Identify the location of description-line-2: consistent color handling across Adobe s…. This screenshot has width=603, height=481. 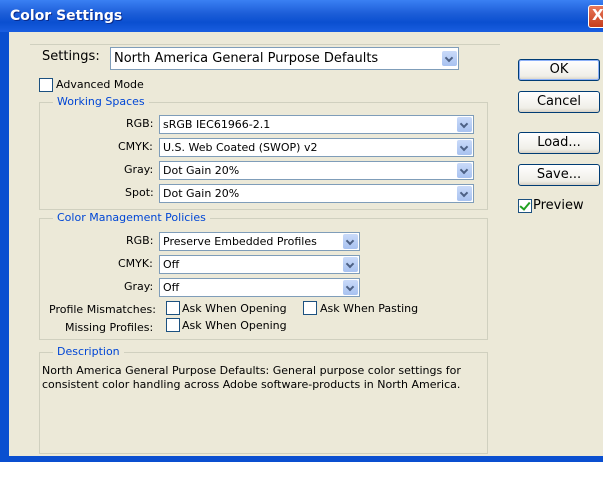
(251, 384).